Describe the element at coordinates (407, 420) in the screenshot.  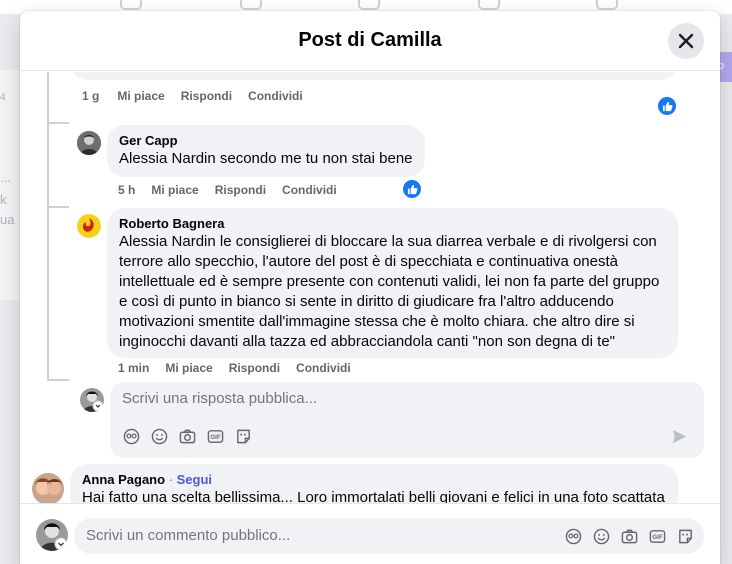
I see `reply-composer: GIF` at that location.